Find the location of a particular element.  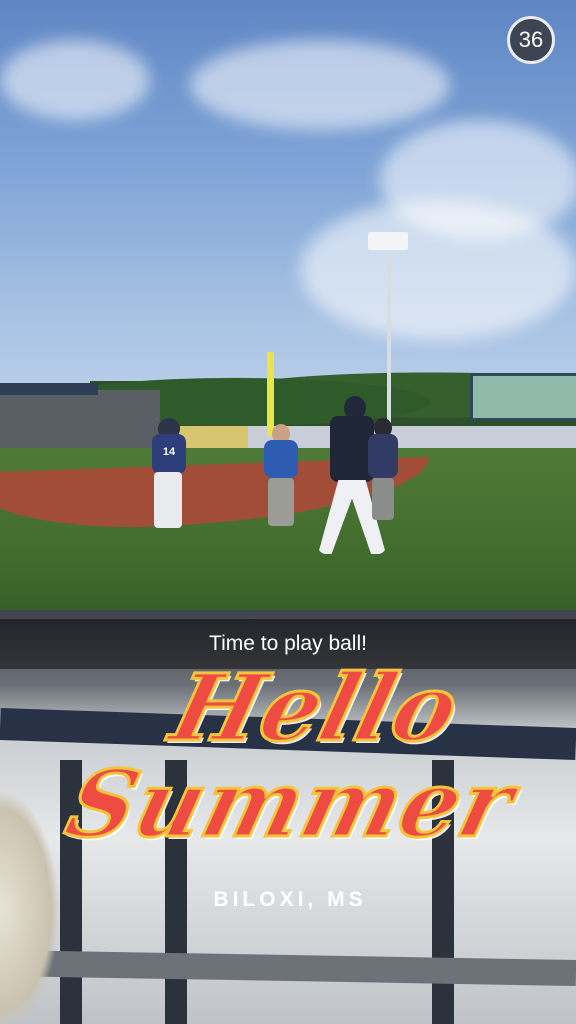

stadium-lights is located at coordinates (388, 241).